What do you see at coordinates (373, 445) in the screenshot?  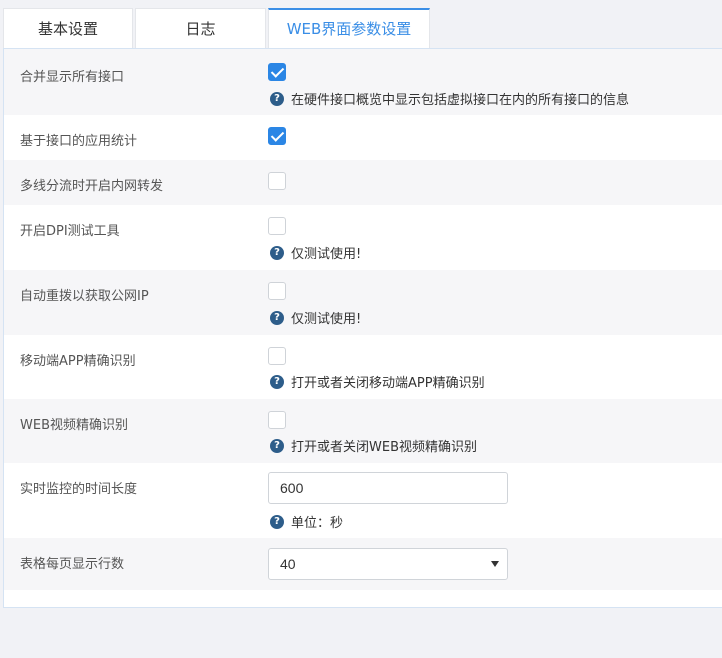 I see `help-text: ? 打开或者关闭WEB视频精确识别` at bounding box center [373, 445].